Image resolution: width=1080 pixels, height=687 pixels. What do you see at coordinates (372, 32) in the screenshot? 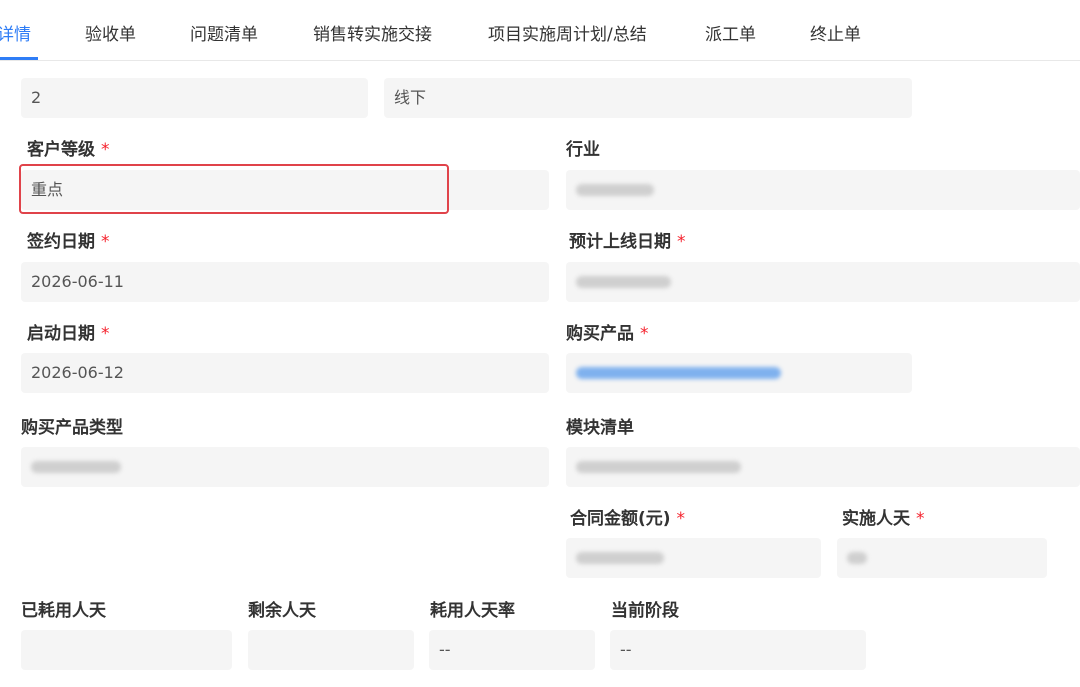
I see `tab-sales-handover: 销售转实施交接` at bounding box center [372, 32].